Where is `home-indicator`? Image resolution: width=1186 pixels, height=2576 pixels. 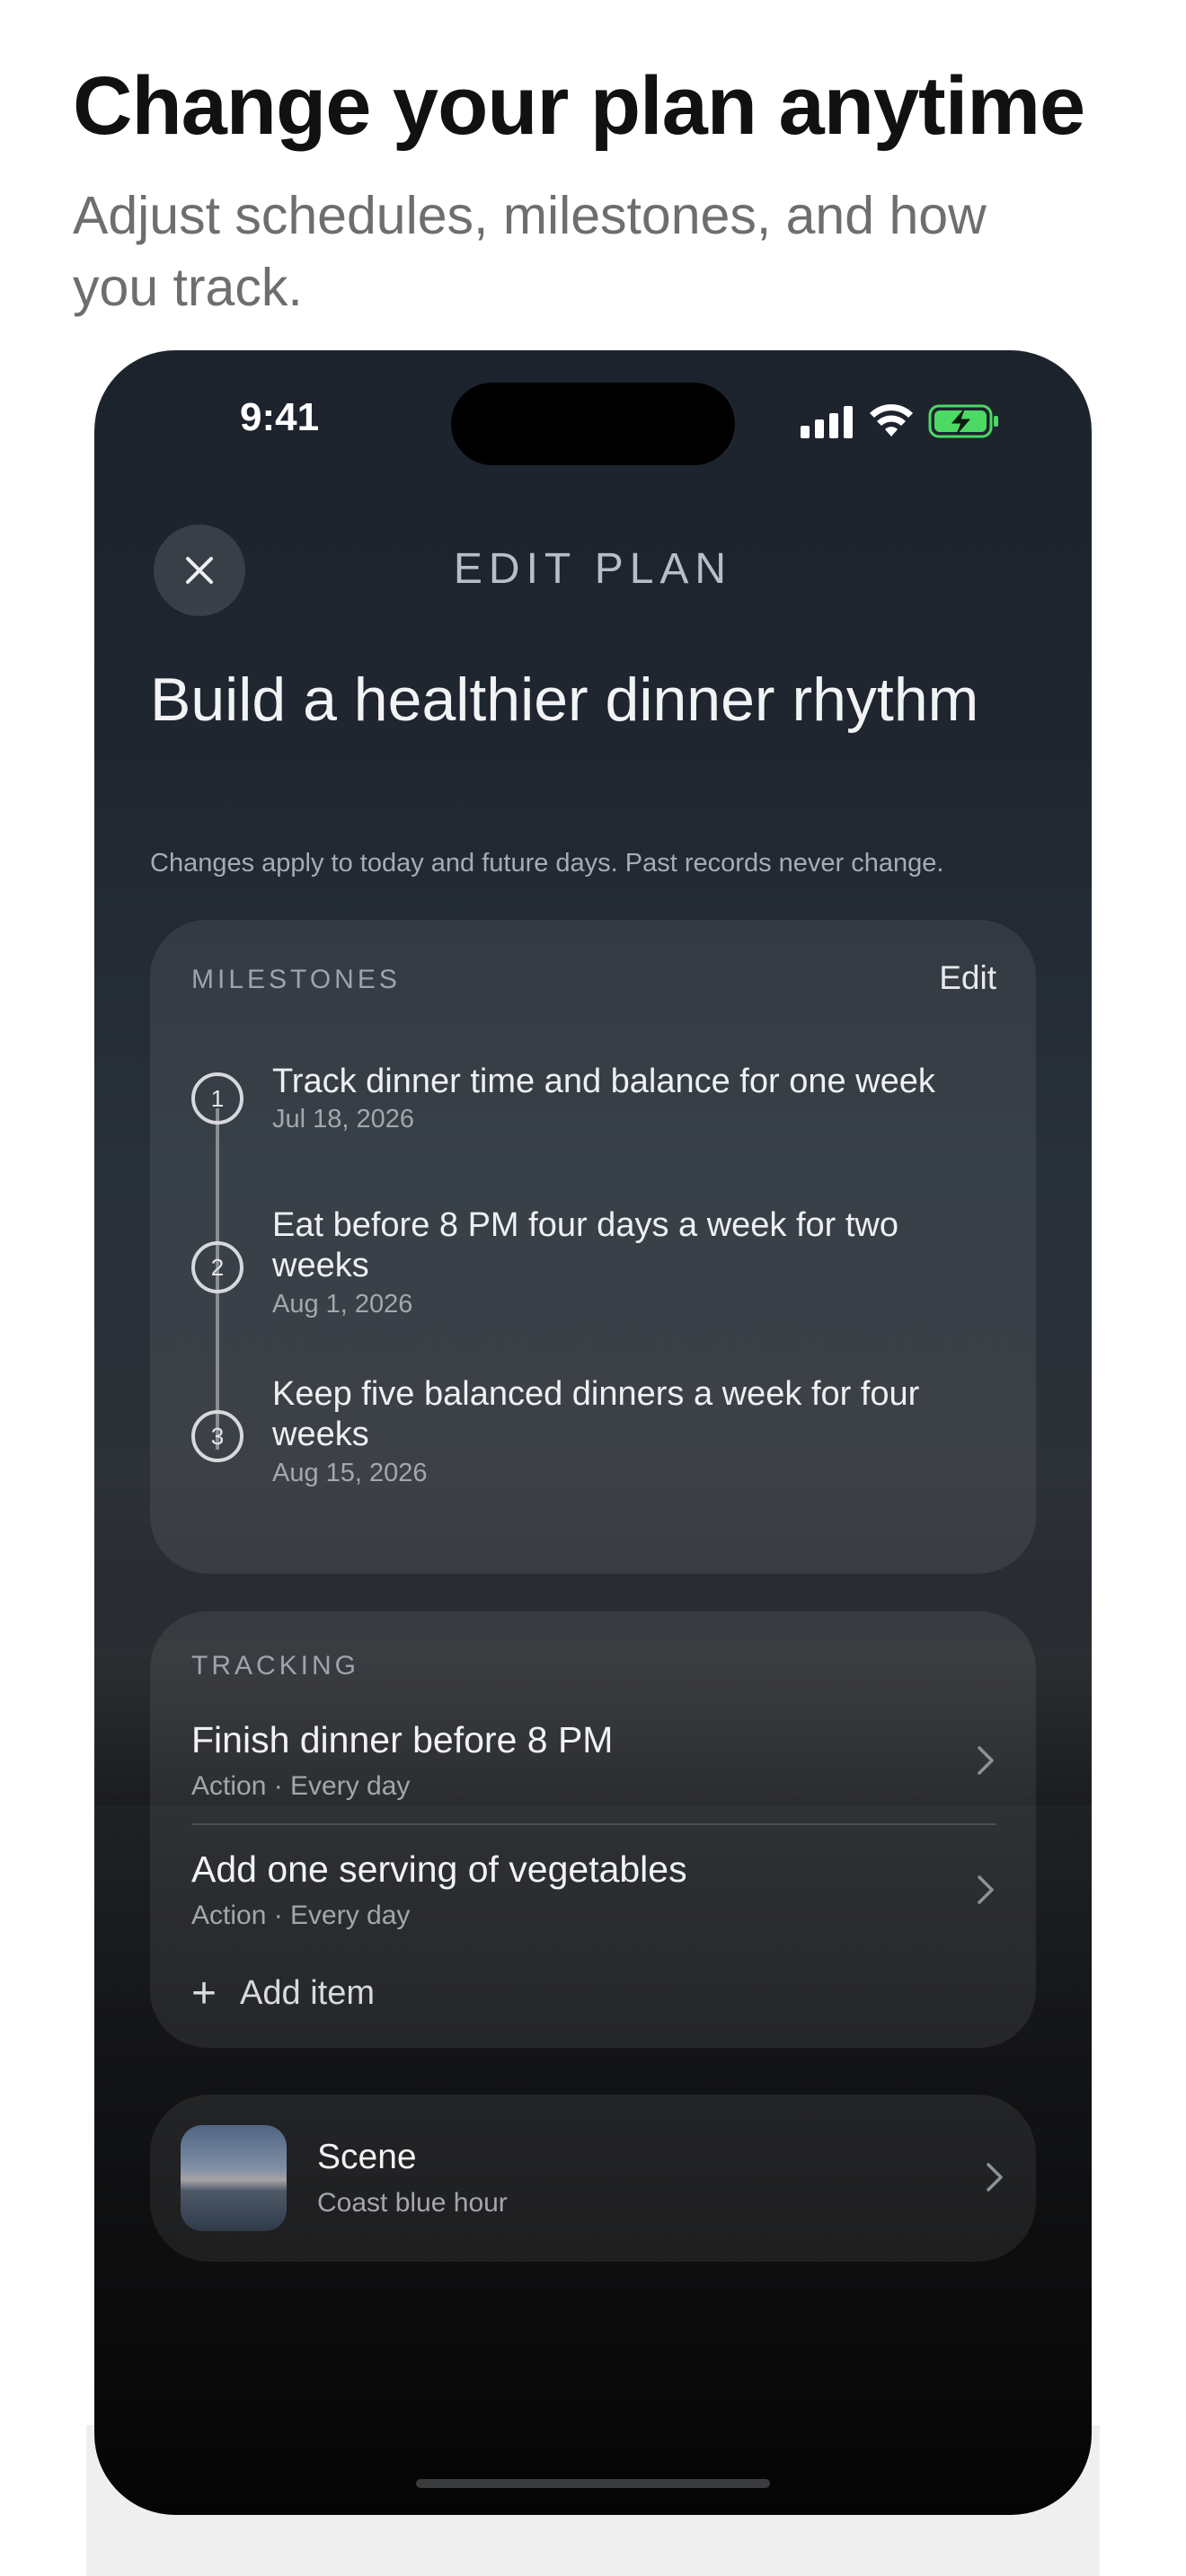 home-indicator is located at coordinates (593, 2483).